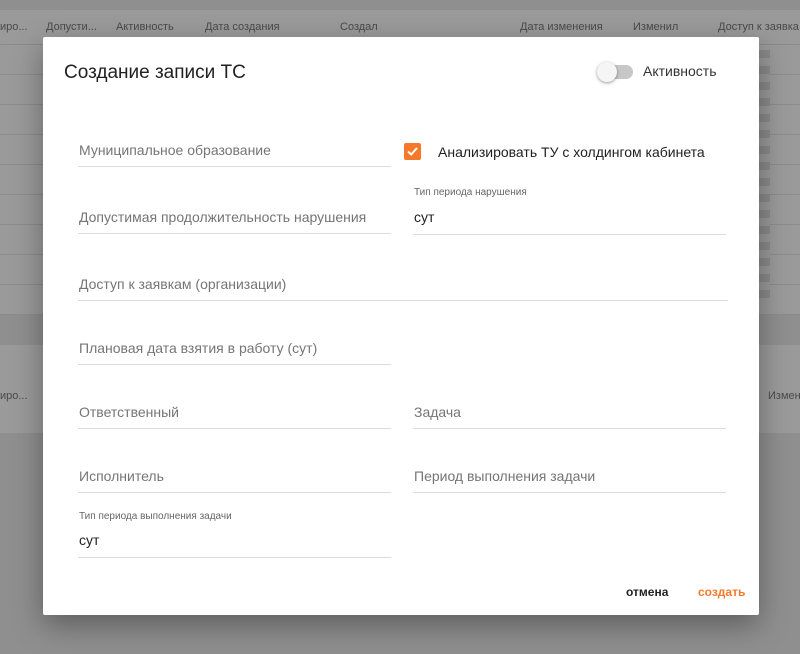 Image resolution: width=800 pixels, height=654 pixels. I want to click on responsible-placeholder: Ответственный, so click(129, 412).